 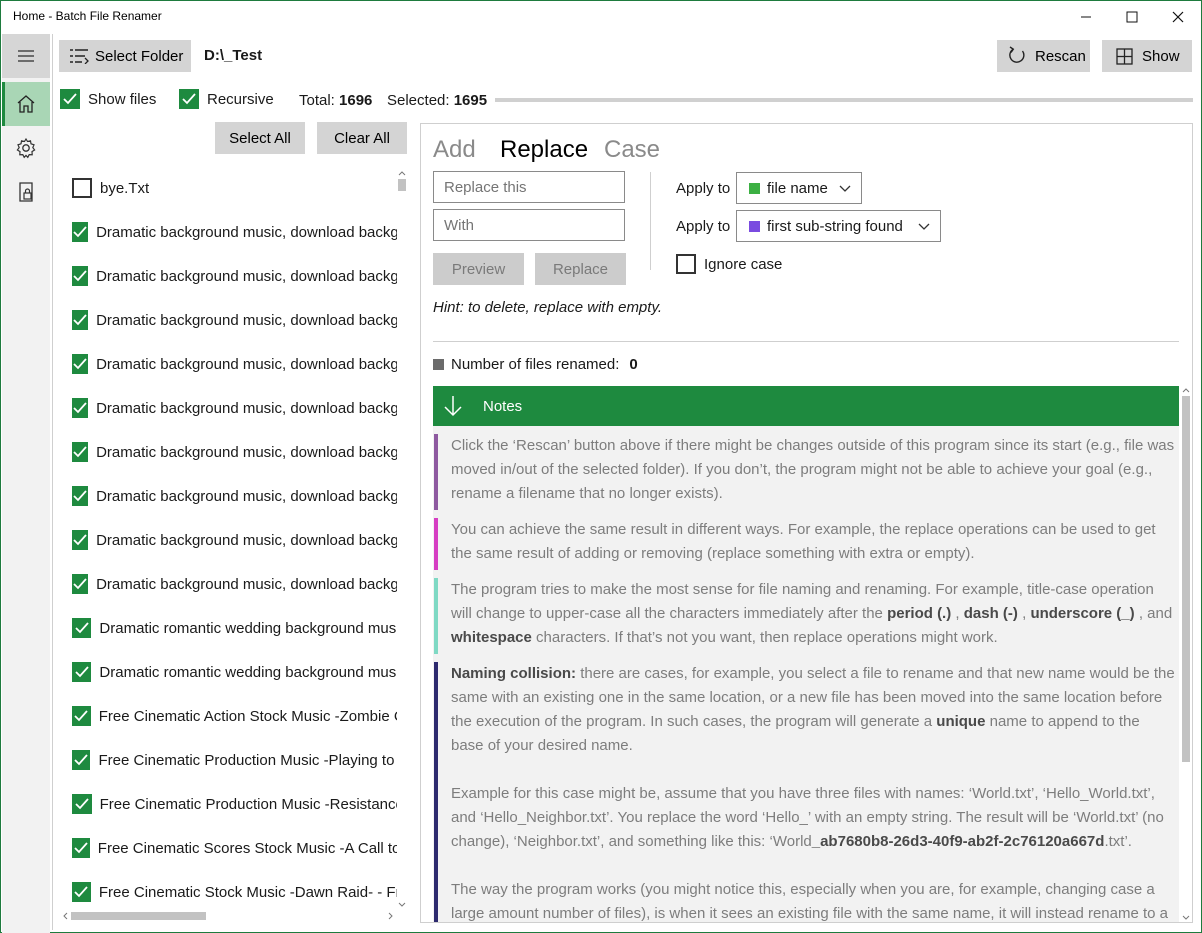 I want to click on maximize-button, so click(x=1132, y=17).